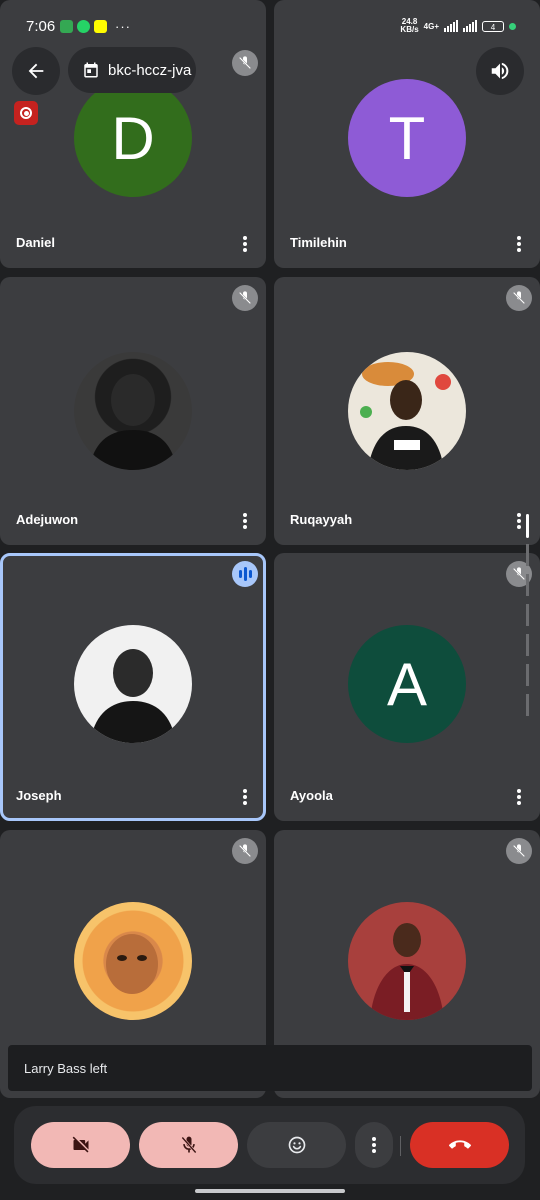 The height and width of the screenshot is (1200, 540). What do you see at coordinates (123, 26) in the screenshot?
I see `more-notifications-icon: ···` at bounding box center [123, 26].